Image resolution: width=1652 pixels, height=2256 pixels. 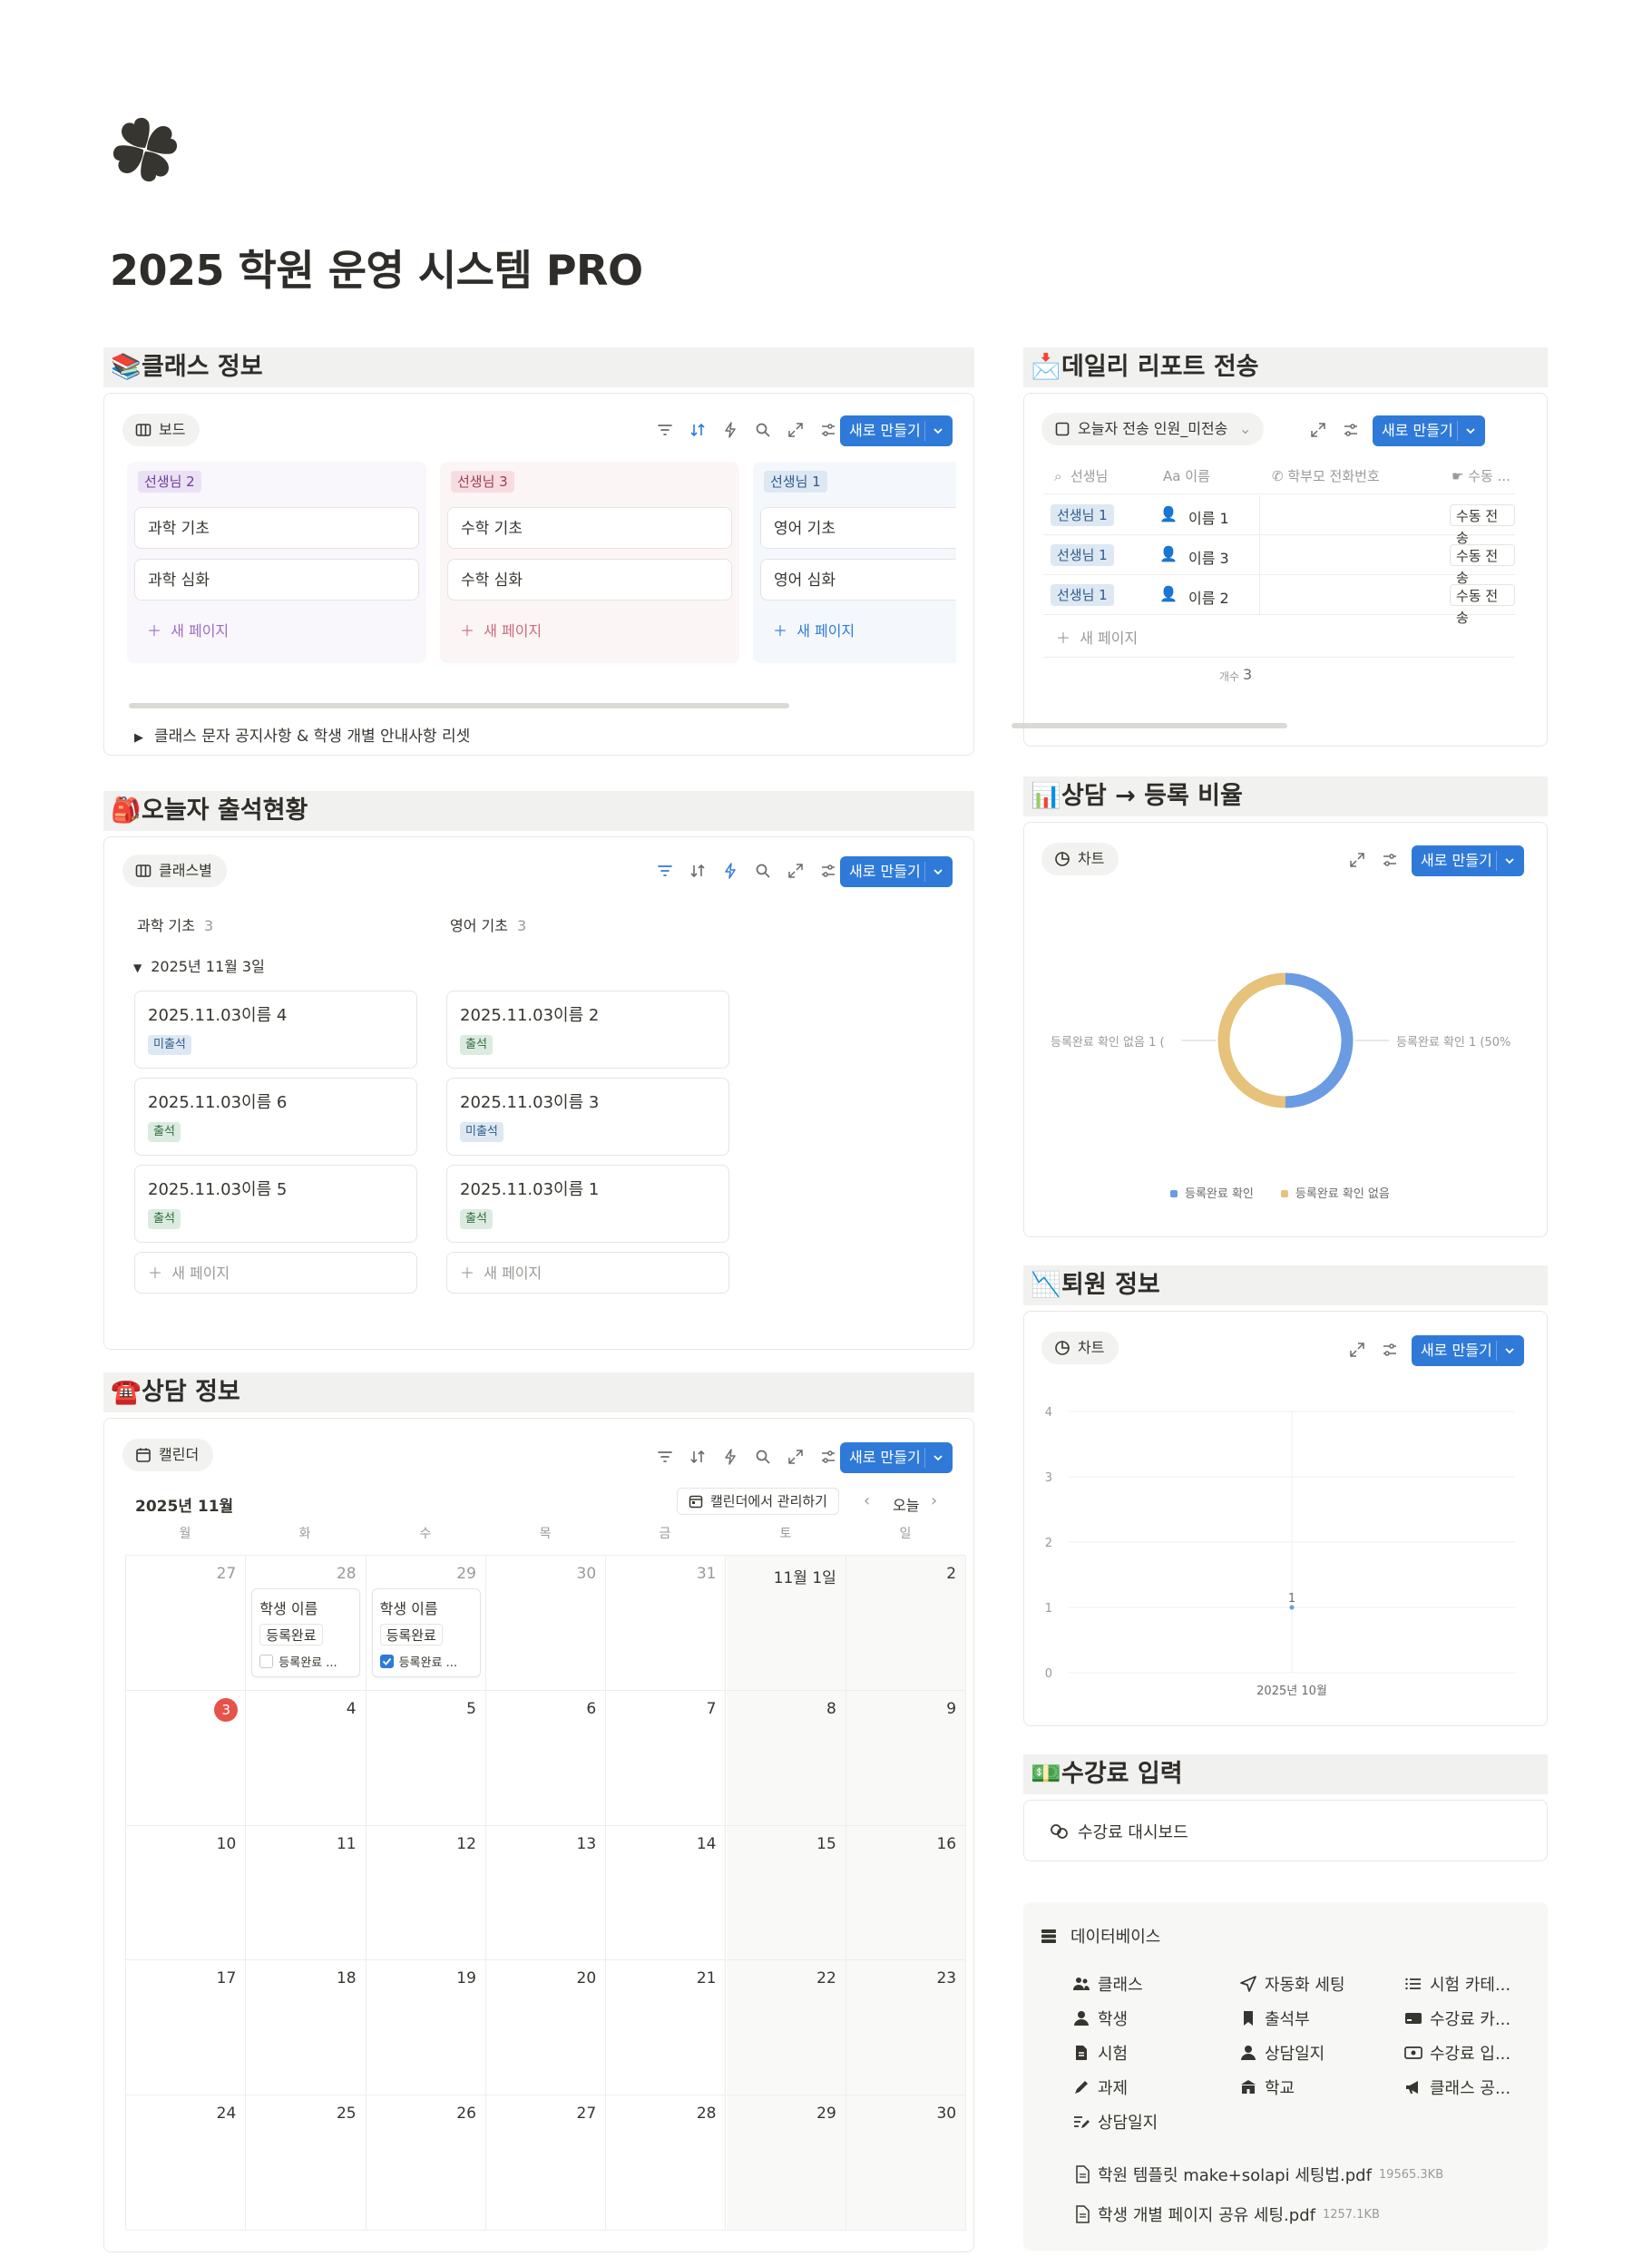 What do you see at coordinates (858, 580) in the screenshot?
I see `class-card: 영어 심화` at bounding box center [858, 580].